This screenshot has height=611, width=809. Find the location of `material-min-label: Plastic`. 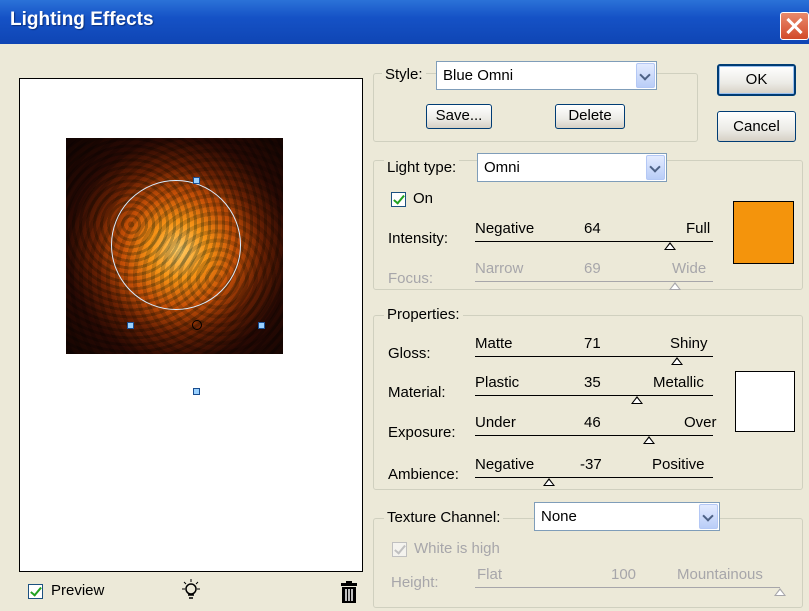

material-min-label: Plastic is located at coordinates (497, 382).